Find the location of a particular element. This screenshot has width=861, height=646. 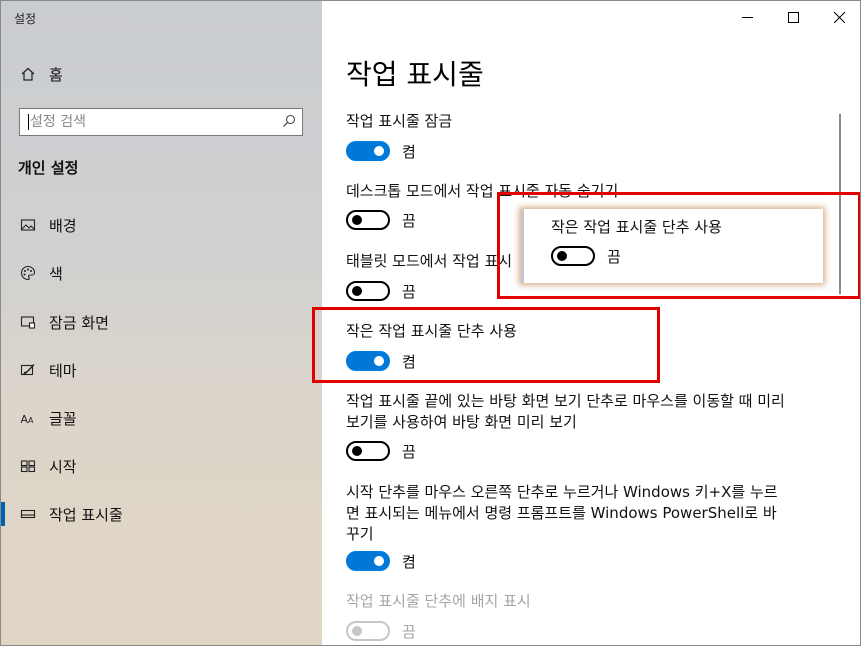

sidebar-item-label: 배경 is located at coordinates (63, 225).